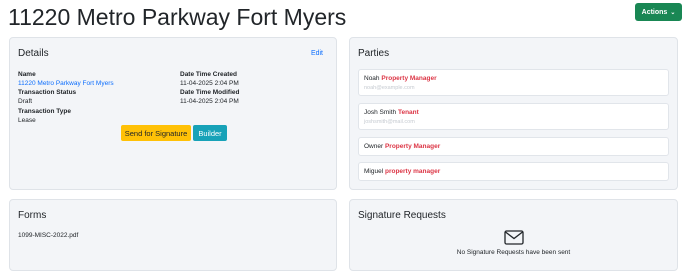 The height and width of the screenshot is (274, 688). What do you see at coordinates (374, 171) in the screenshot?
I see `party-name: Miguel` at bounding box center [374, 171].